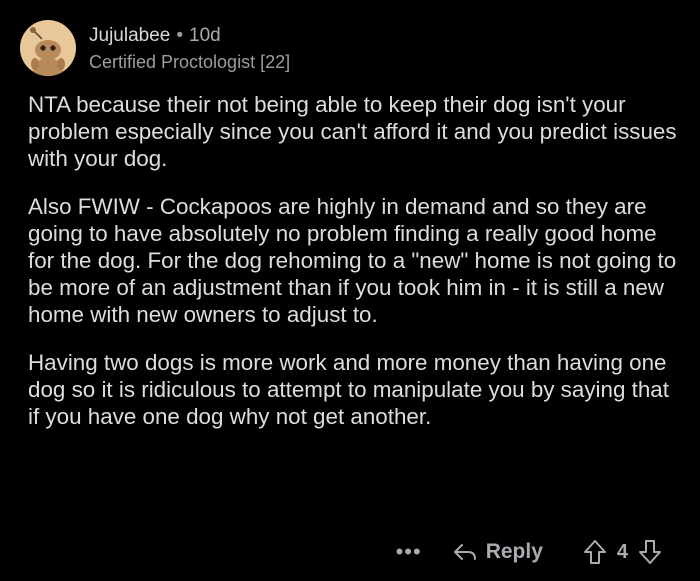 Image resolution: width=700 pixels, height=581 pixels. Describe the element at coordinates (47, 51) in the screenshot. I see `snoo-avatar-icon` at that location.